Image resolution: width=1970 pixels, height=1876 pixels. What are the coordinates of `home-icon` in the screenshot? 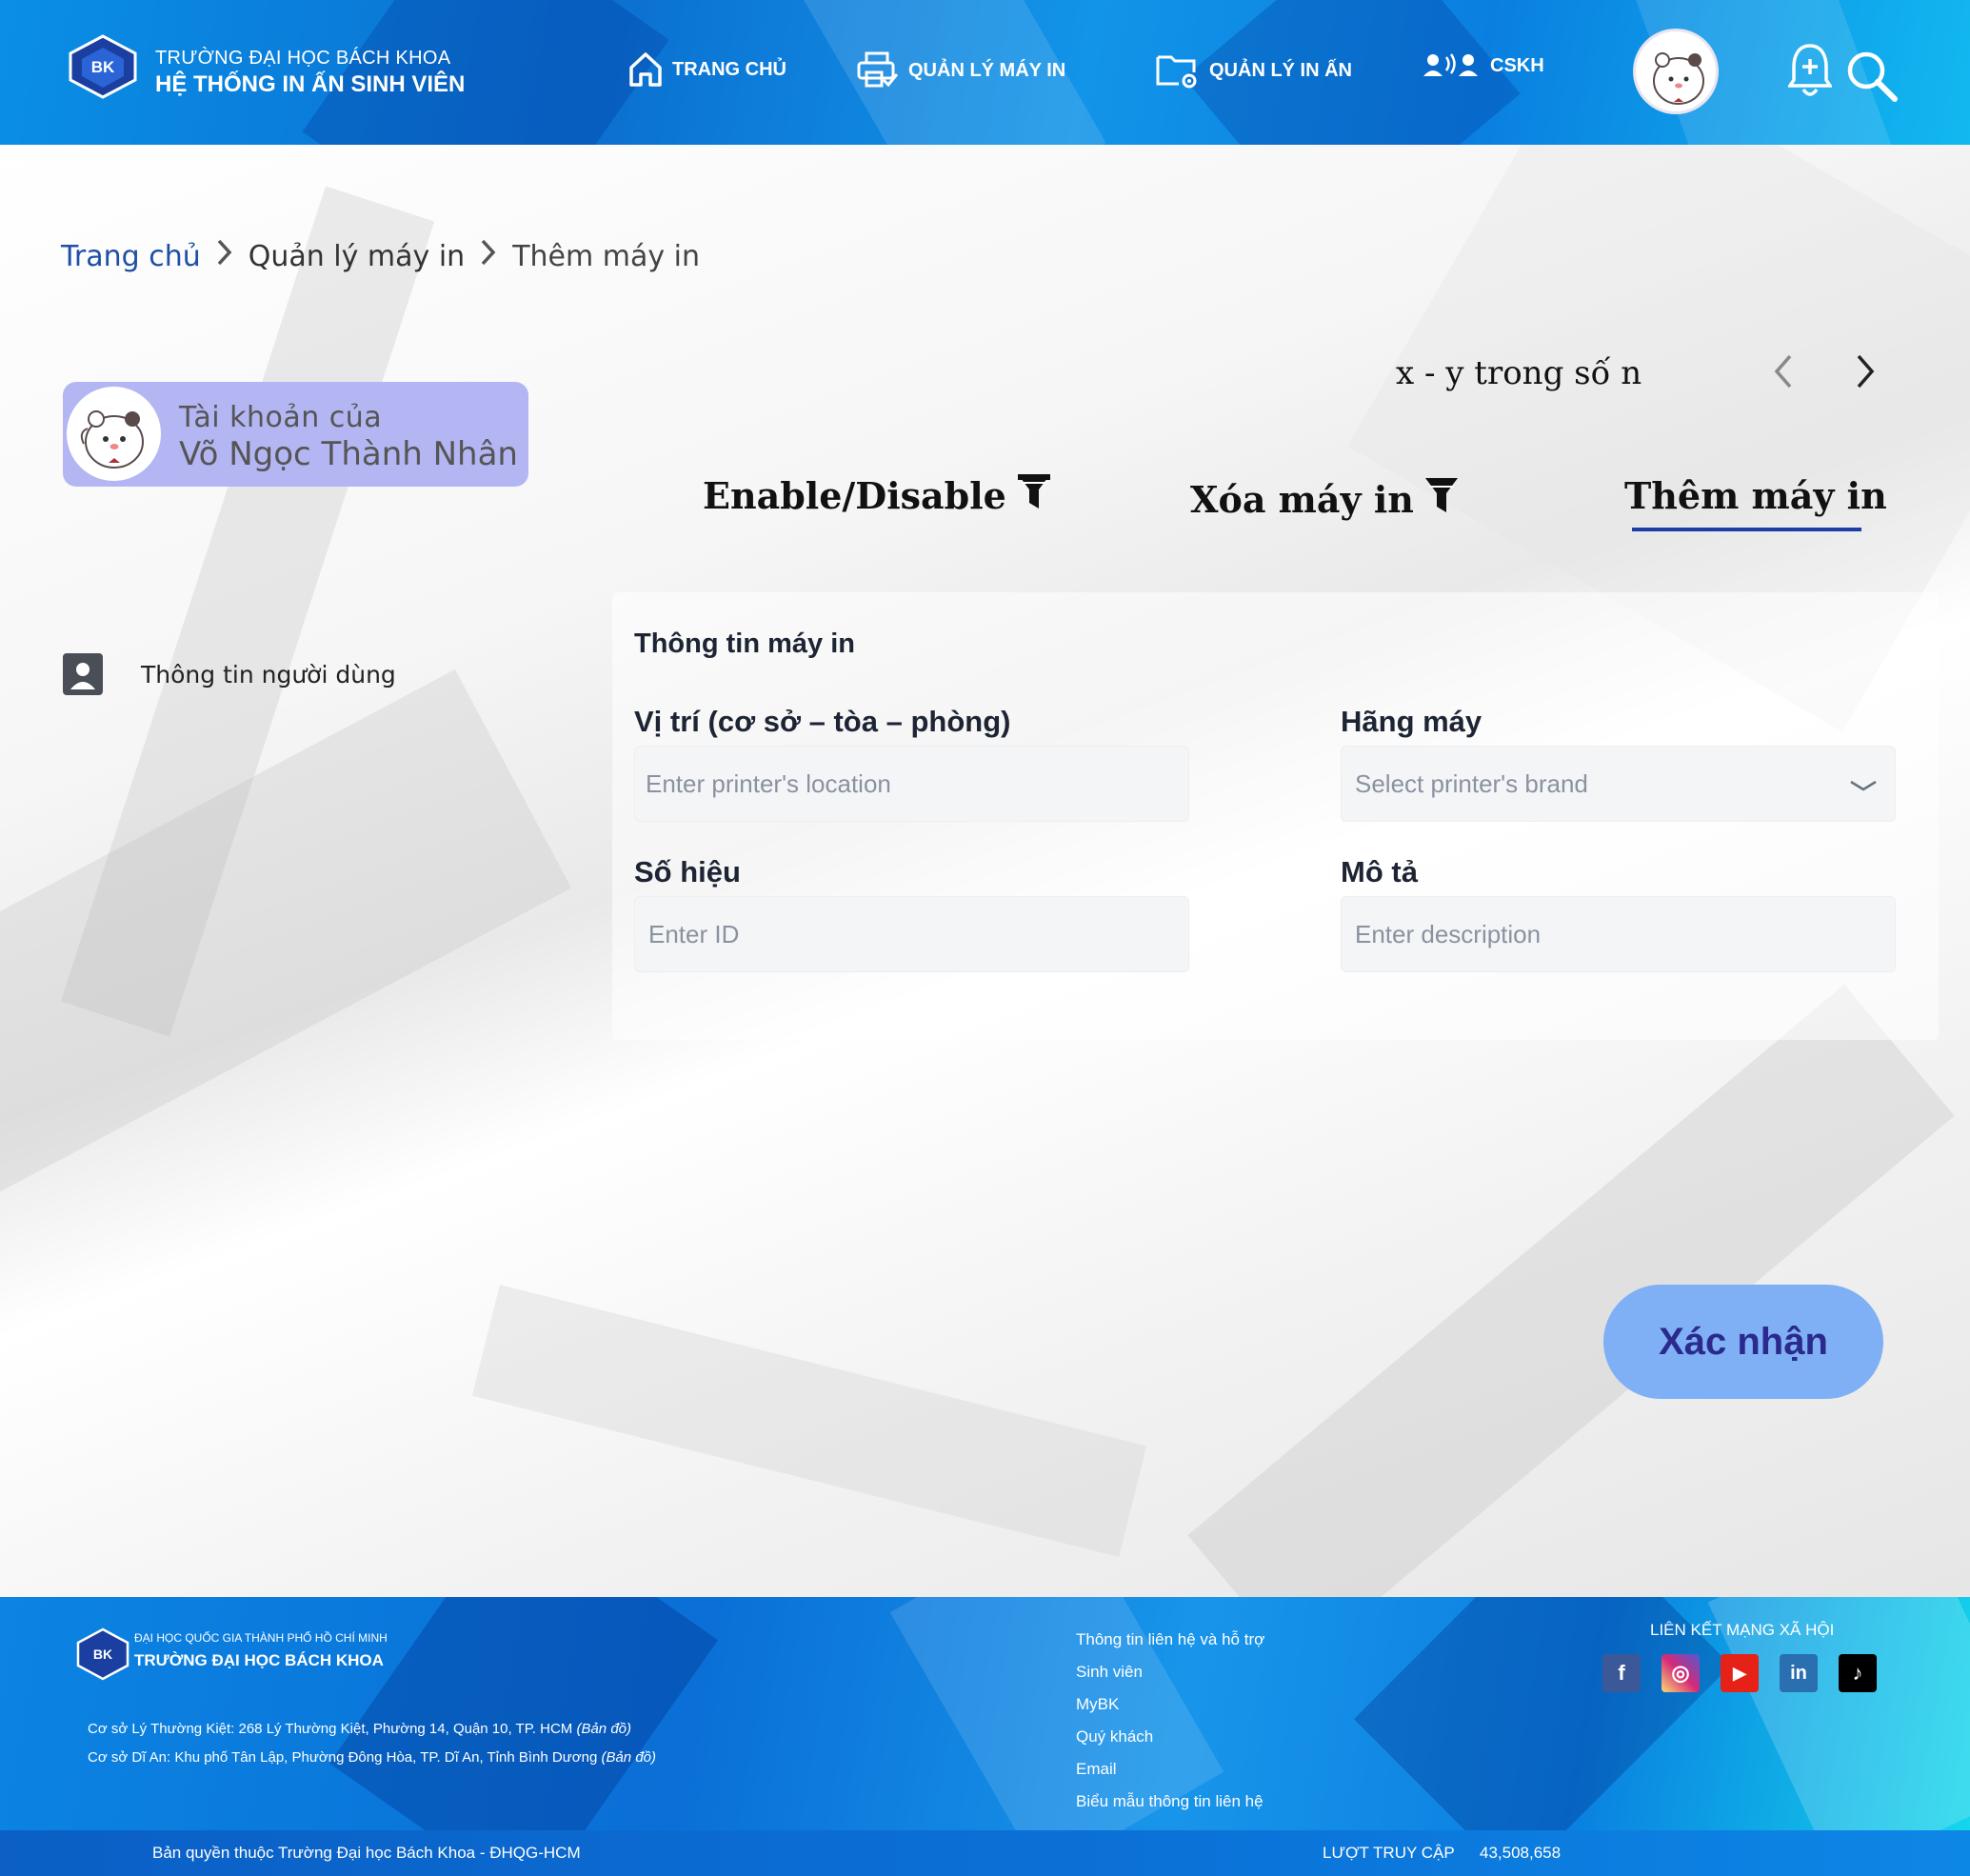 It's located at (645, 69).